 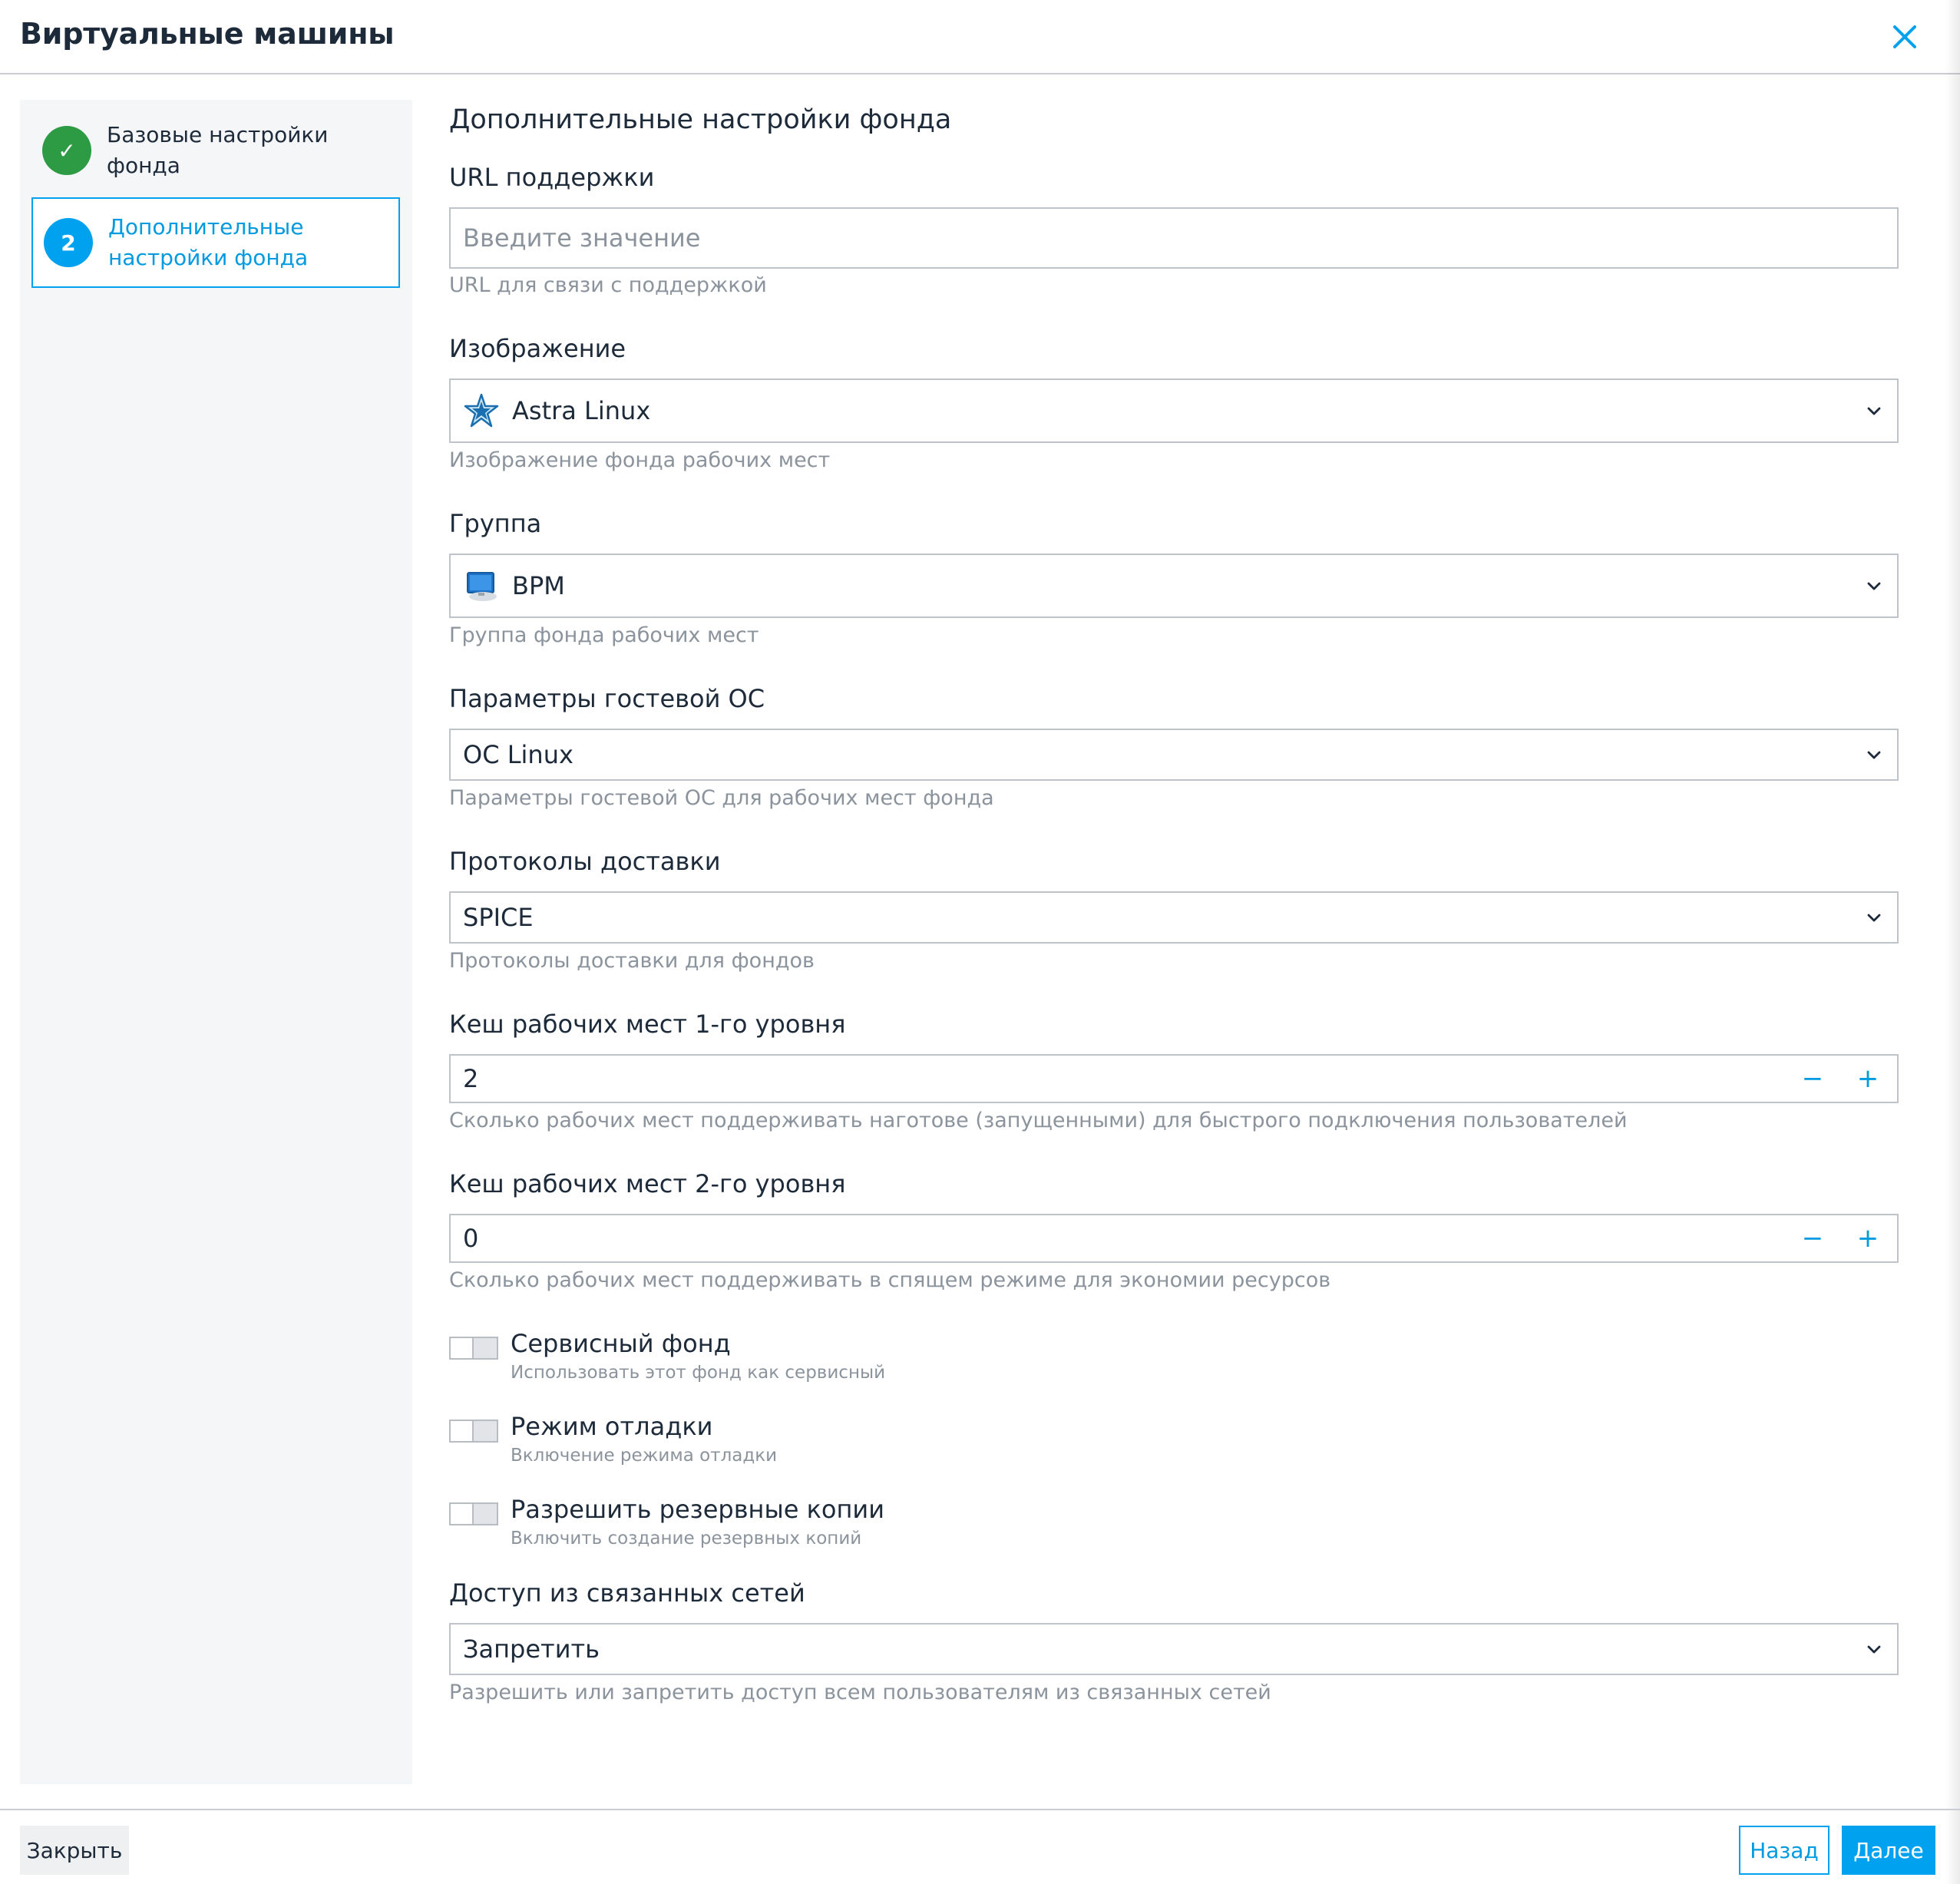 What do you see at coordinates (1174, 755) in the screenshot?
I see `guest-os-select: ОС Linux` at bounding box center [1174, 755].